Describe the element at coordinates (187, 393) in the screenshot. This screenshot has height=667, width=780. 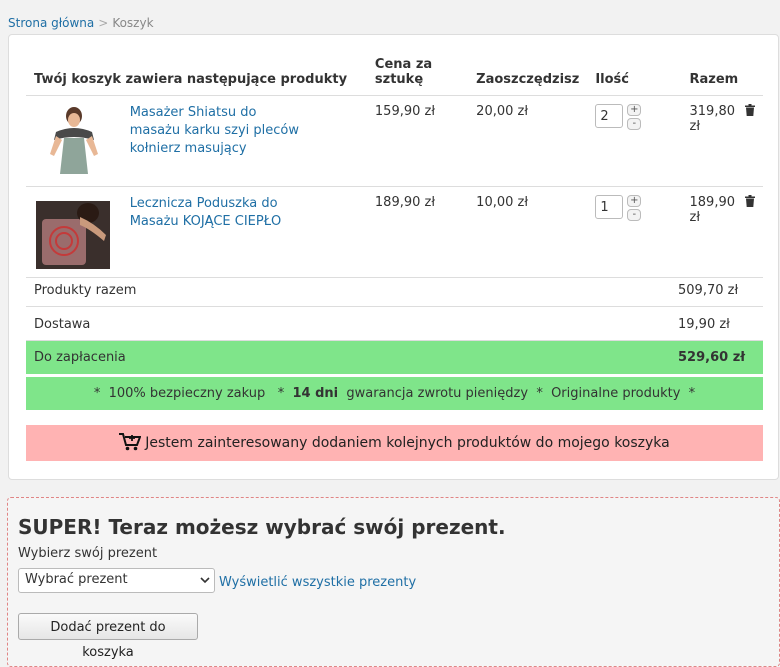
I see `guarantee-secure: 100% bezpieczny zakup` at that location.